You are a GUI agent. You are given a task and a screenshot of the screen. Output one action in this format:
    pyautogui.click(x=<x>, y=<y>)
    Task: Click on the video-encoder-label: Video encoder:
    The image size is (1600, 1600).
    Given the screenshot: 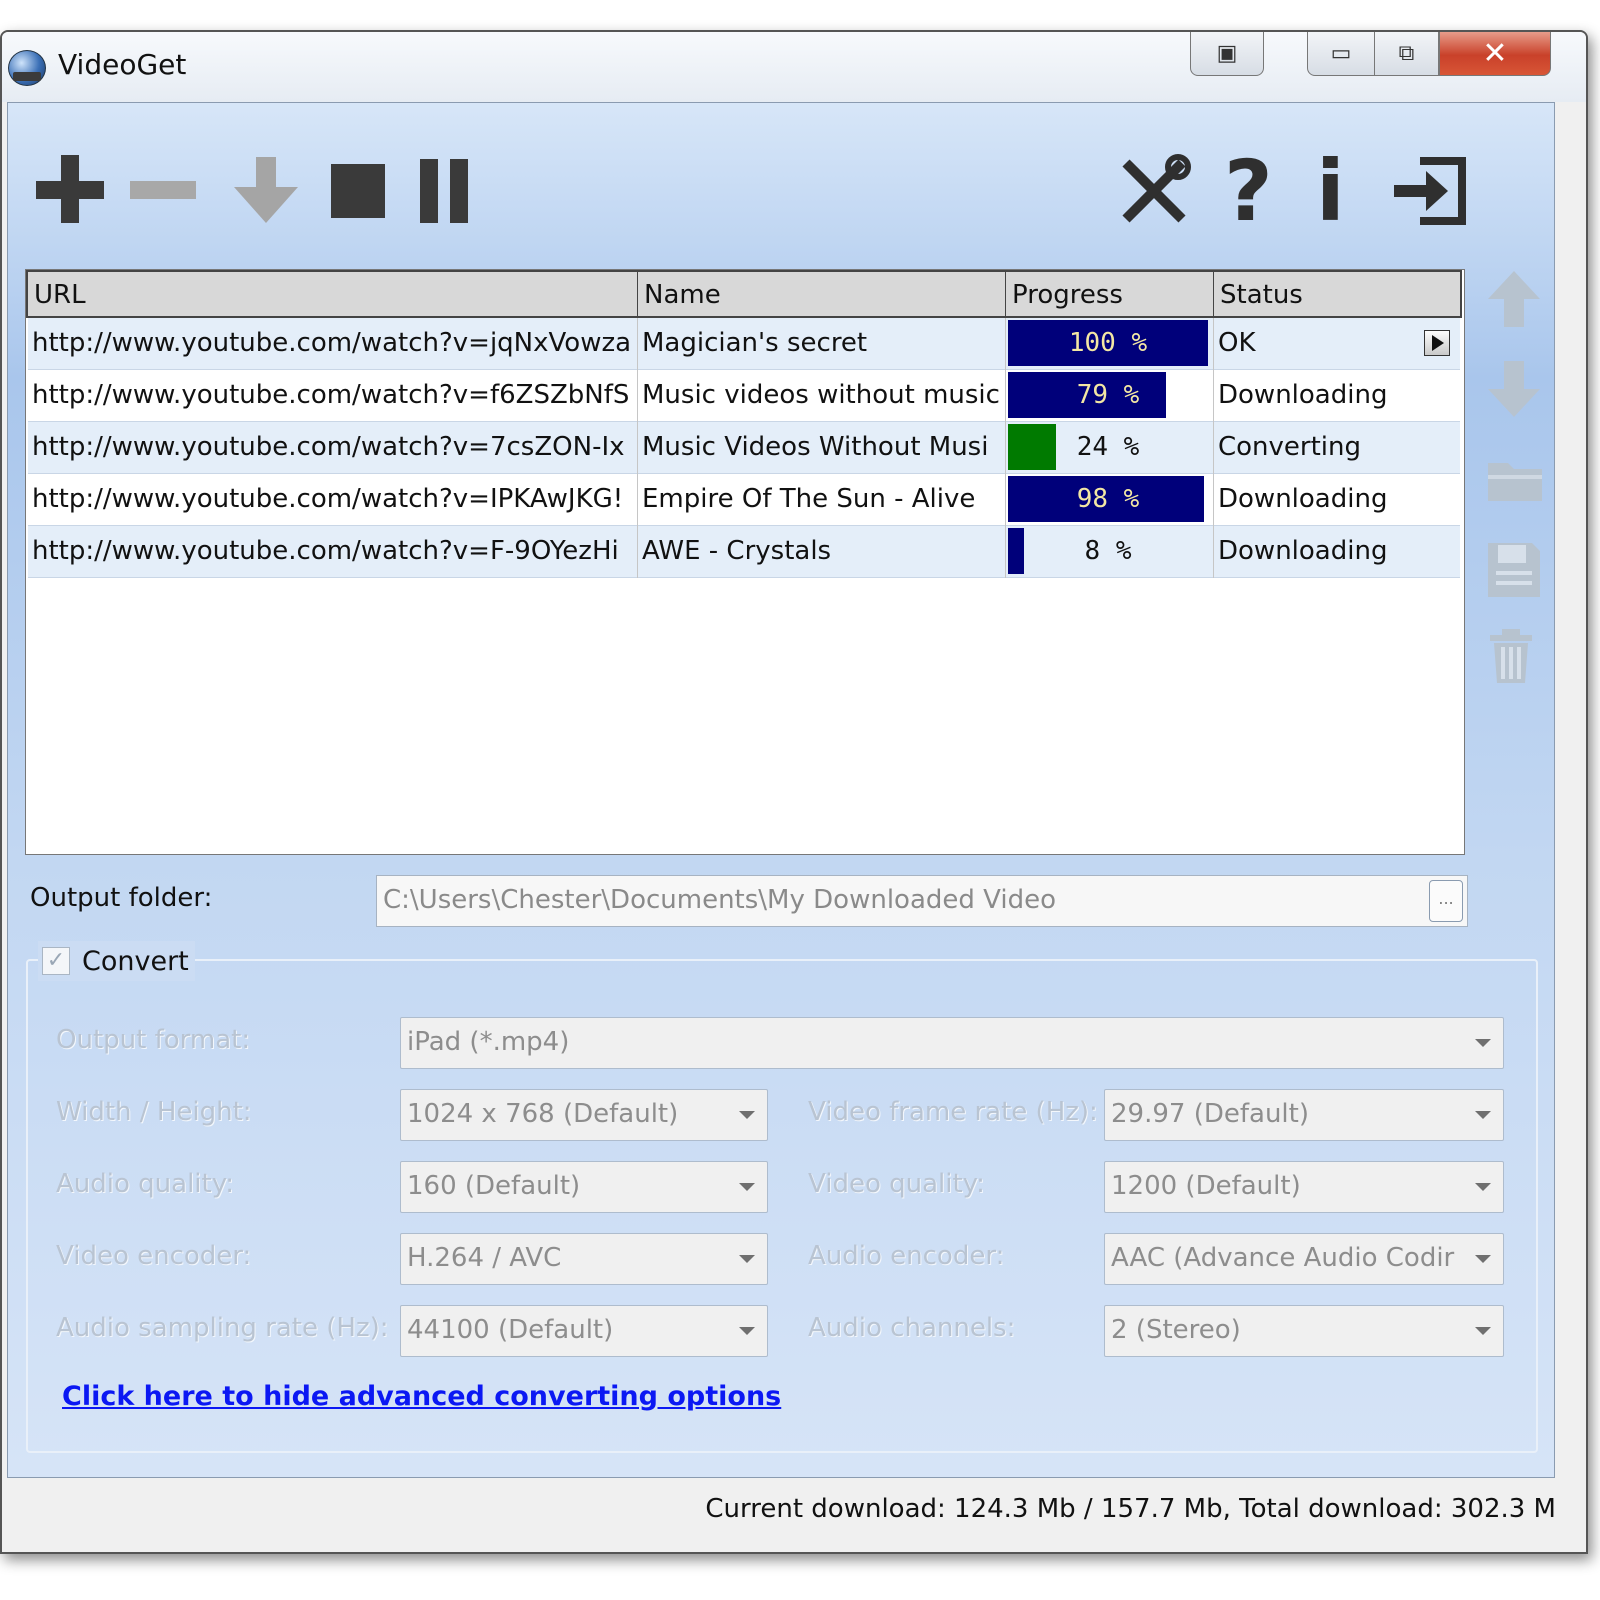 What is the action you would take?
    pyautogui.click(x=154, y=1256)
    